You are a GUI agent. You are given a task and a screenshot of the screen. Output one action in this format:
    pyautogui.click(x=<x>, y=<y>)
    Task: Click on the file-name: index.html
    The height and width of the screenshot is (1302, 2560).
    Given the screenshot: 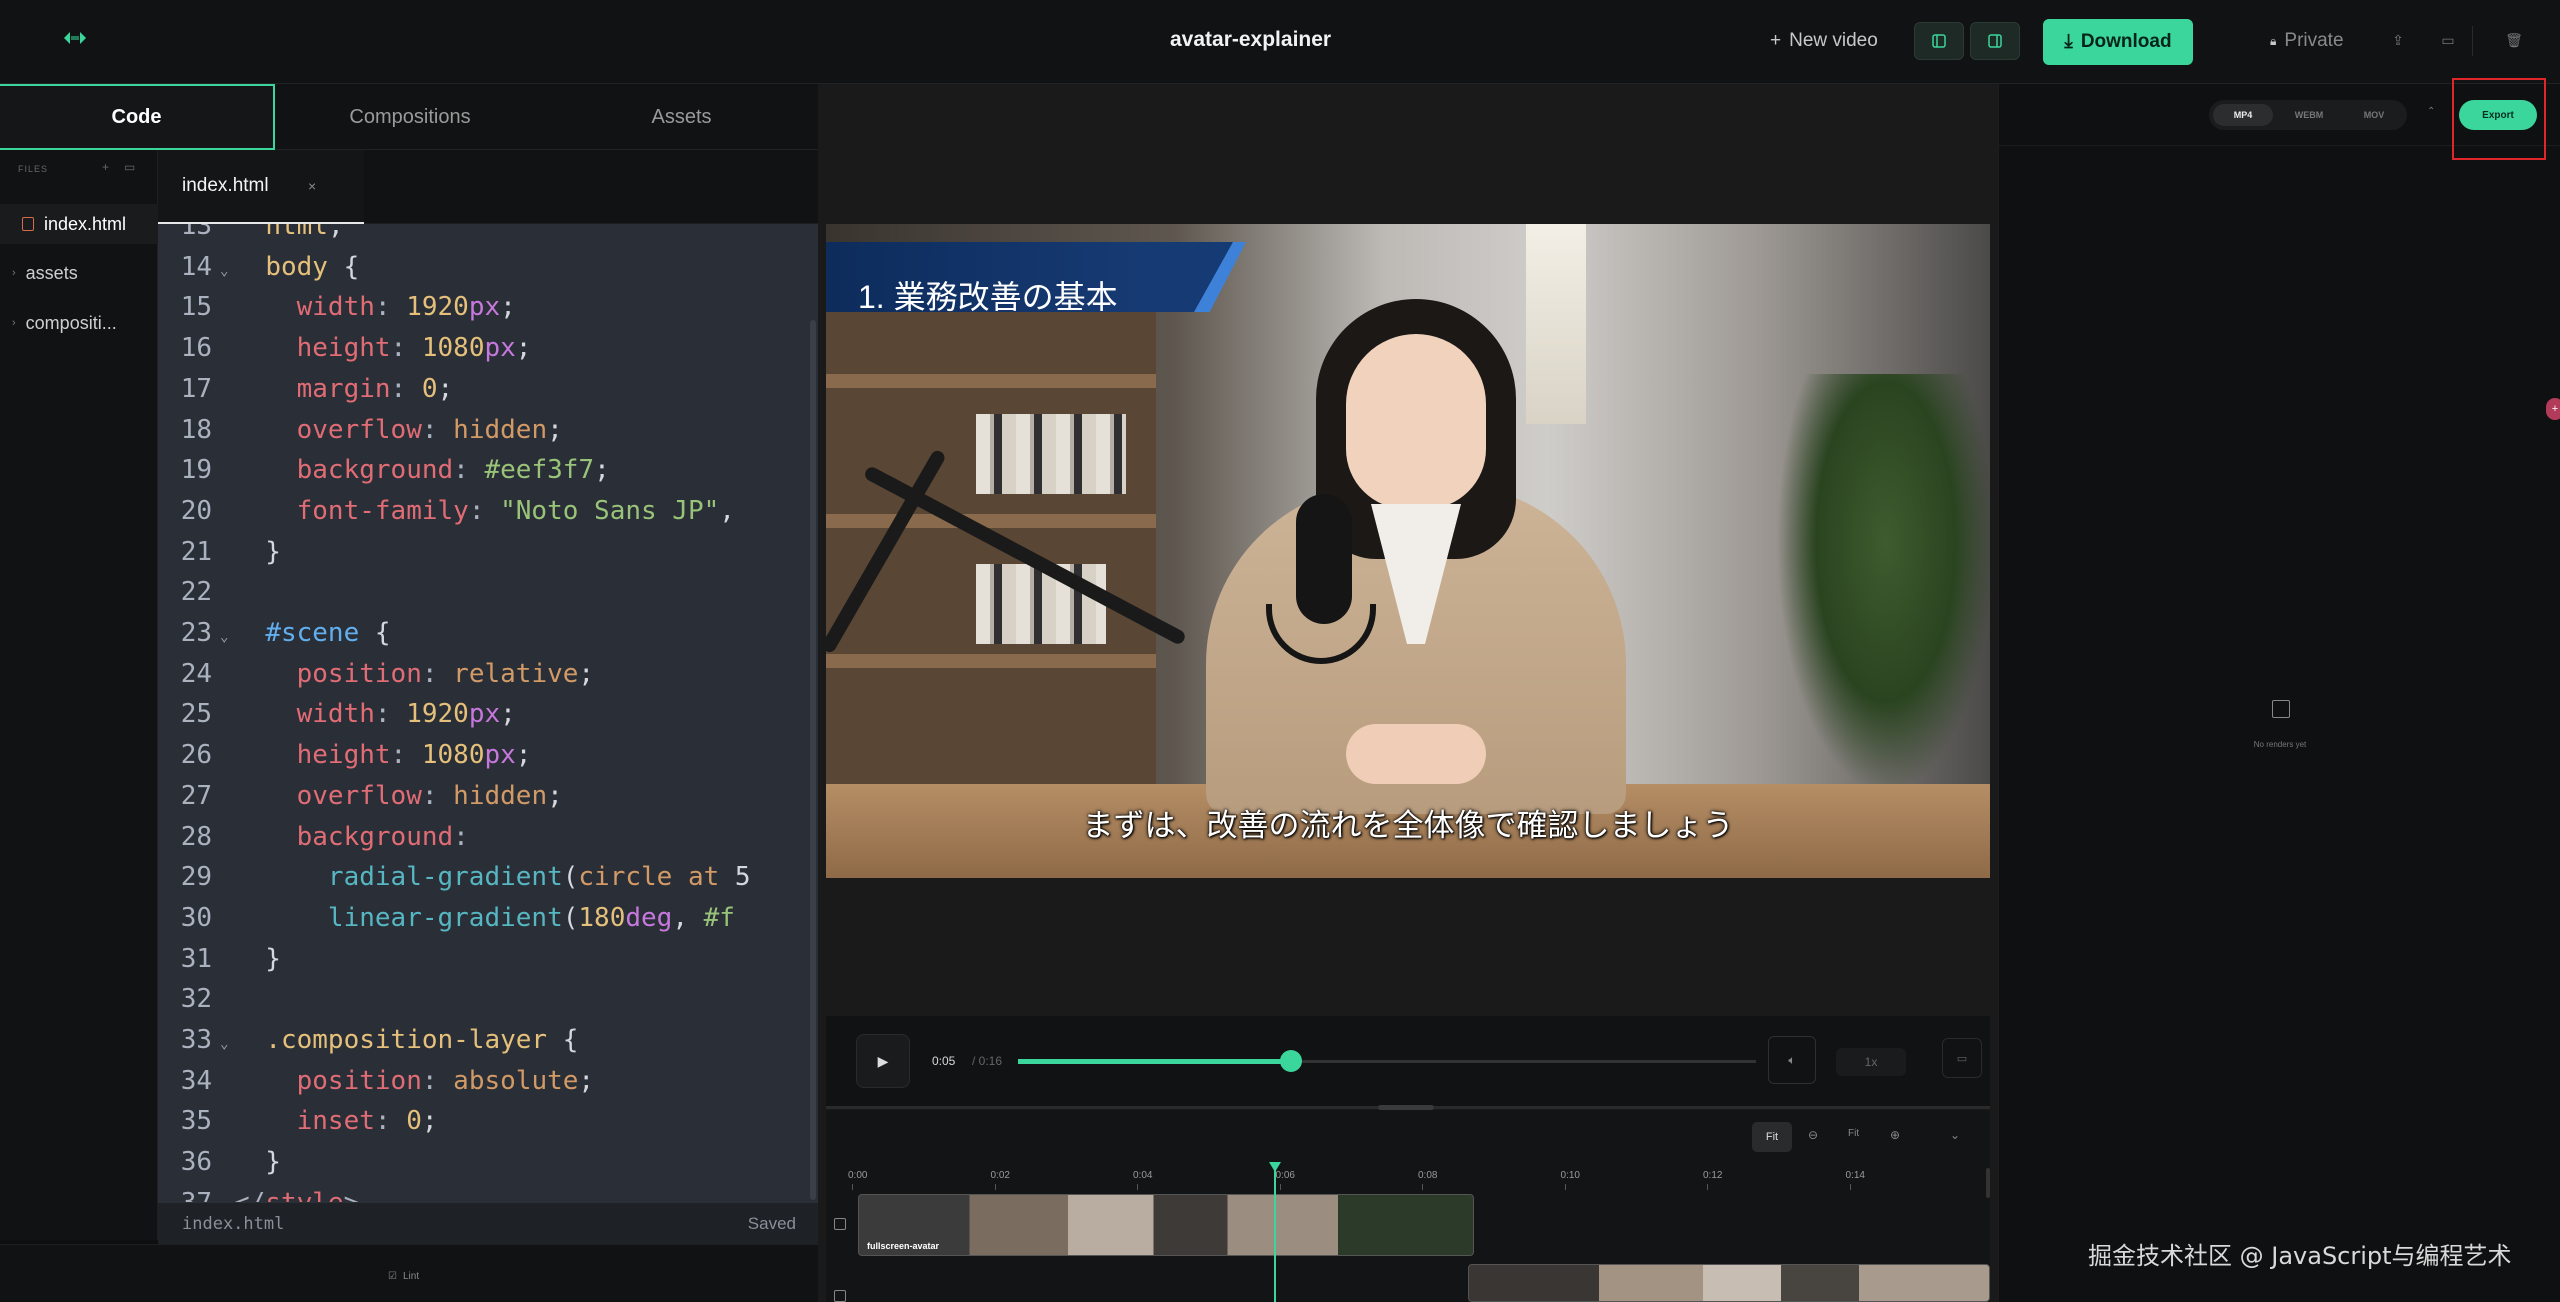 What is the action you would take?
    pyautogui.click(x=85, y=223)
    